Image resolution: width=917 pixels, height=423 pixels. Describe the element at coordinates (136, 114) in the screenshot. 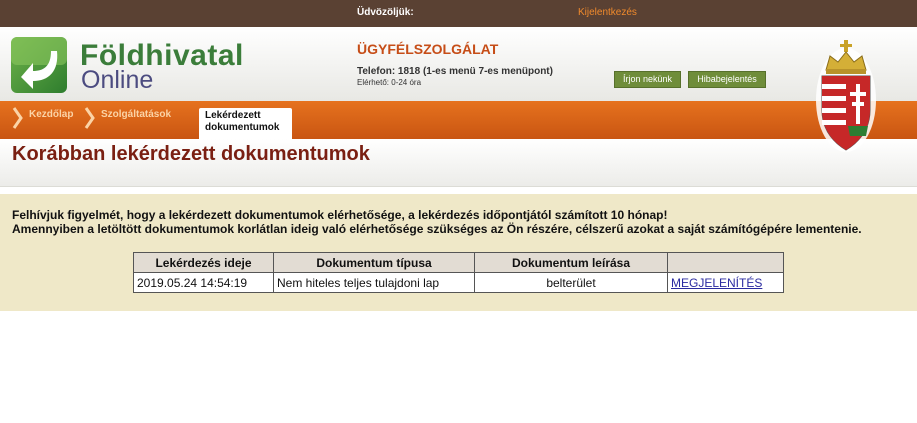

I see `nav-item-services: Szolgáltatások` at that location.